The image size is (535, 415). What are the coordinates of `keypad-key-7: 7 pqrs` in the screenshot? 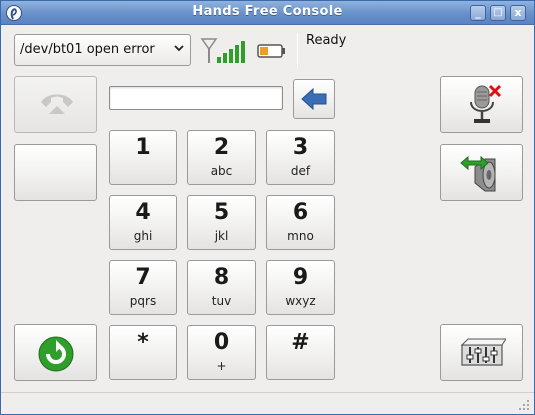 It's located at (143, 287).